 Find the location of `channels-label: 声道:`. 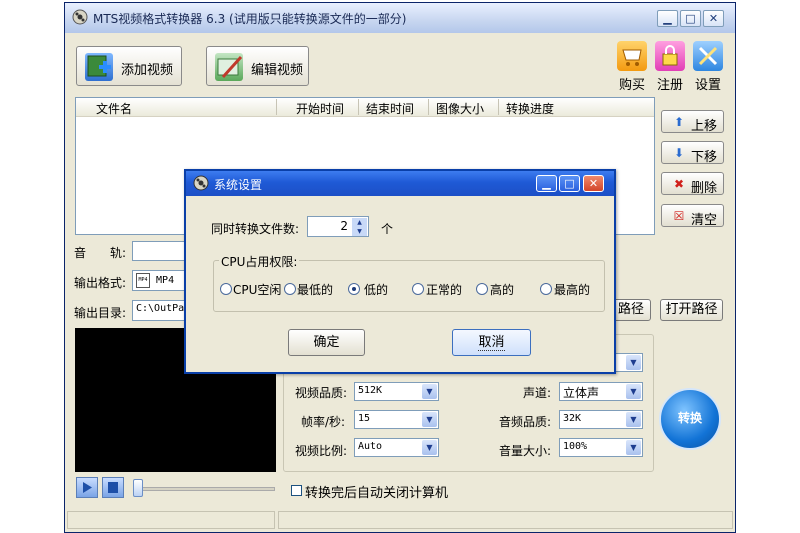

channels-label: 声道: is located at coordinates (537, 393).